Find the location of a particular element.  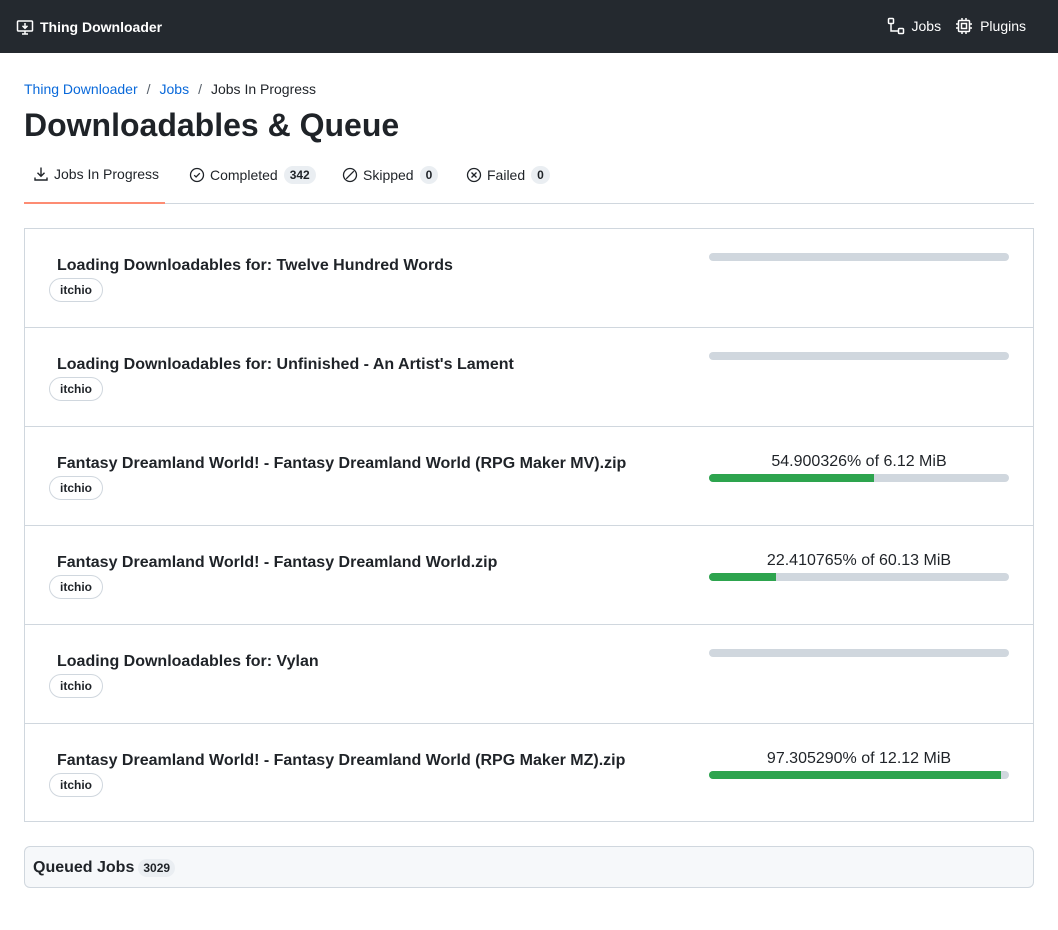

tab-skipped: Skipped 0 is located at coordinates (390, 182).